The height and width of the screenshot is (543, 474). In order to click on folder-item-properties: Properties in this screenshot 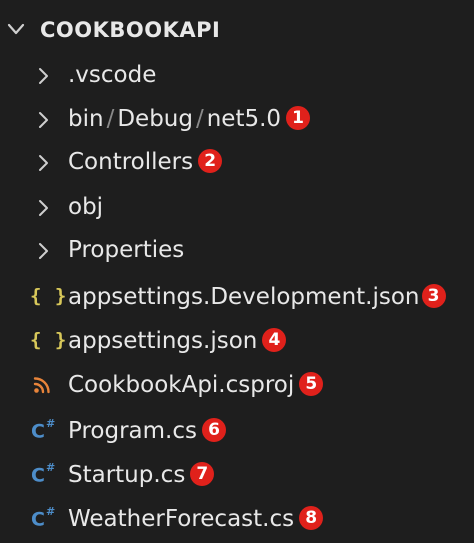, I will do `click(237, 250)`.